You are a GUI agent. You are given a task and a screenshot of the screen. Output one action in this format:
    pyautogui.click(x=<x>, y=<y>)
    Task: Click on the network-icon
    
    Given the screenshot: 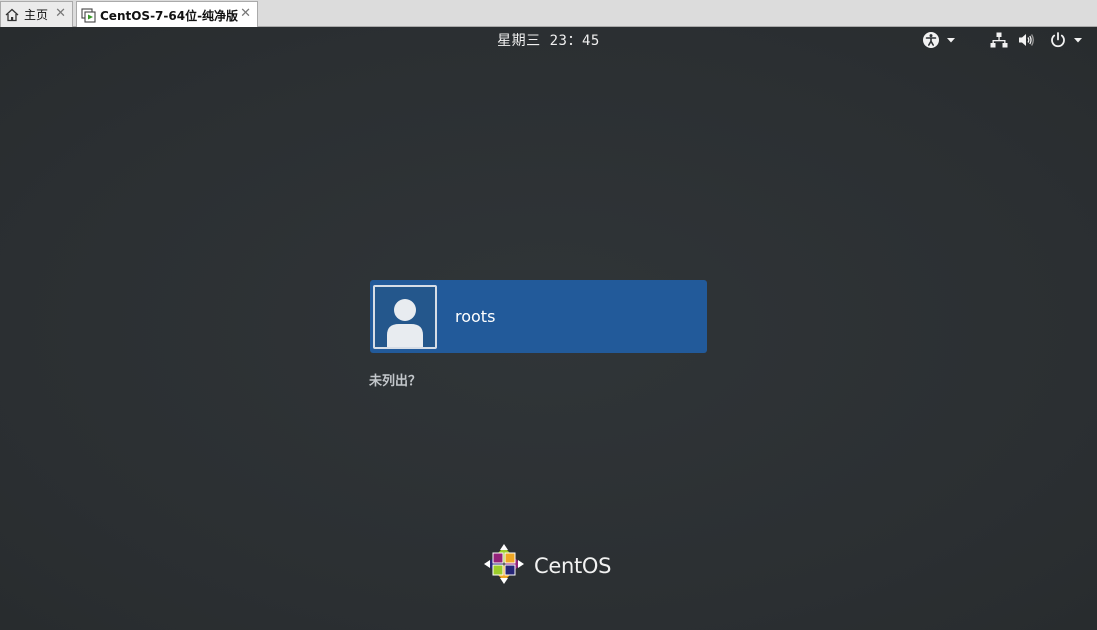 What is the action you would take?
    pyautogui.click(x=999, y=40)
    